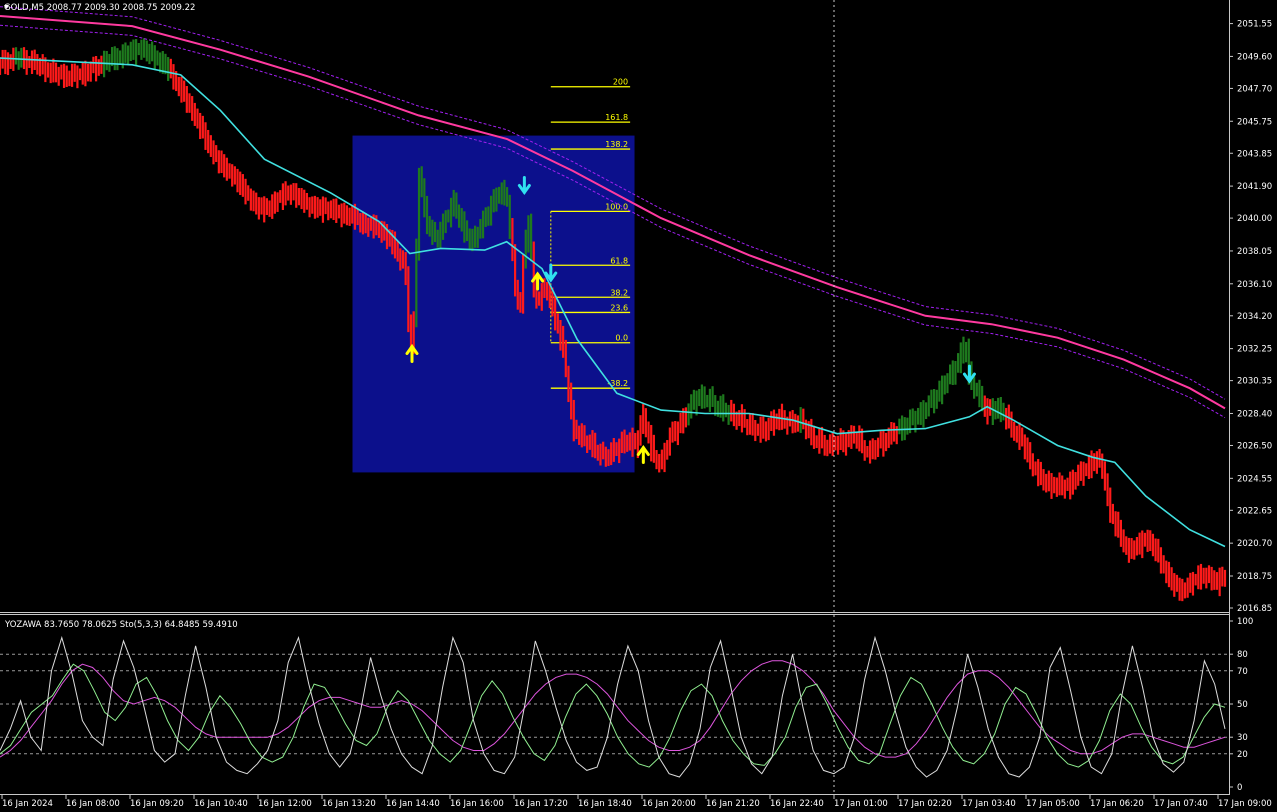 This screenshot has width=1277, height=812. Describe the element at coordinates (1242, 738) in the screenshot. I see `indicator-axis-label: 30` at that location.